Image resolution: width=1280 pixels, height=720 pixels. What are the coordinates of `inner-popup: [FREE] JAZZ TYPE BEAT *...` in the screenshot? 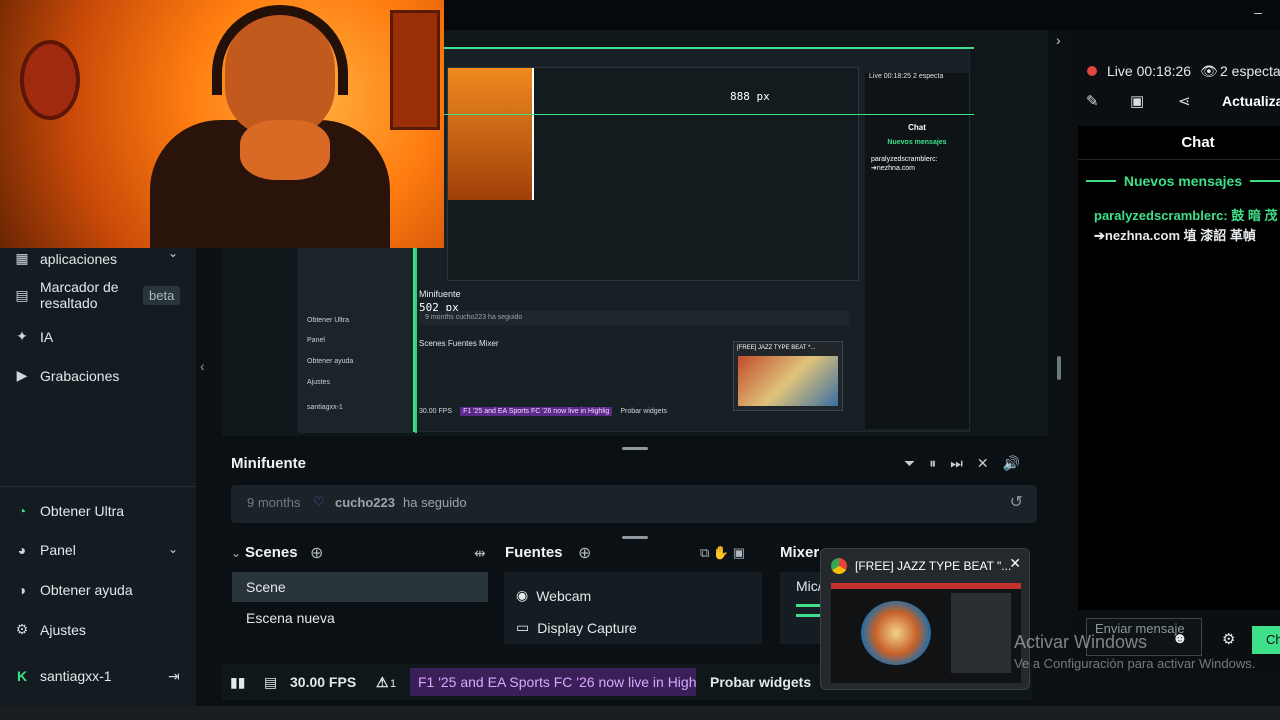 It's located at (788, 376).